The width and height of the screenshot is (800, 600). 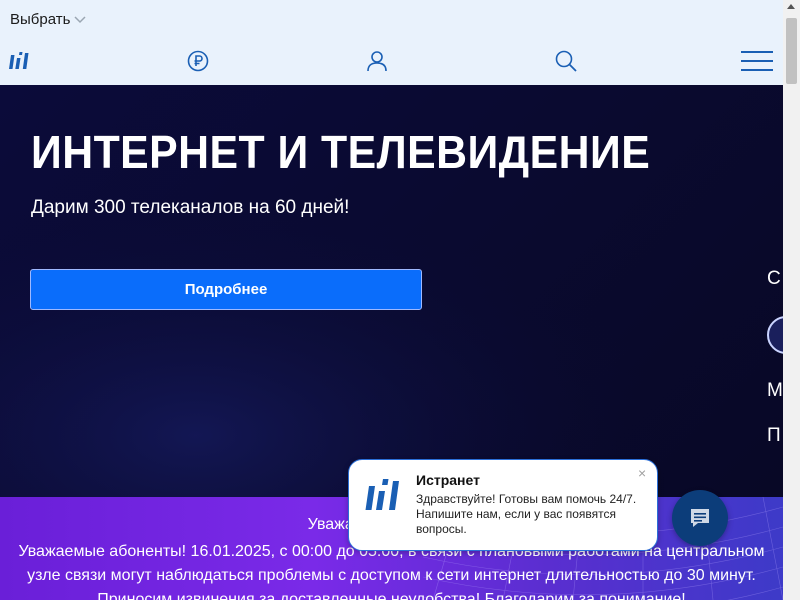 What do you see at coordinates (774, 278) in the screenshot?
I see `side-slide-text-c: С` at bounding box center [774, 278].